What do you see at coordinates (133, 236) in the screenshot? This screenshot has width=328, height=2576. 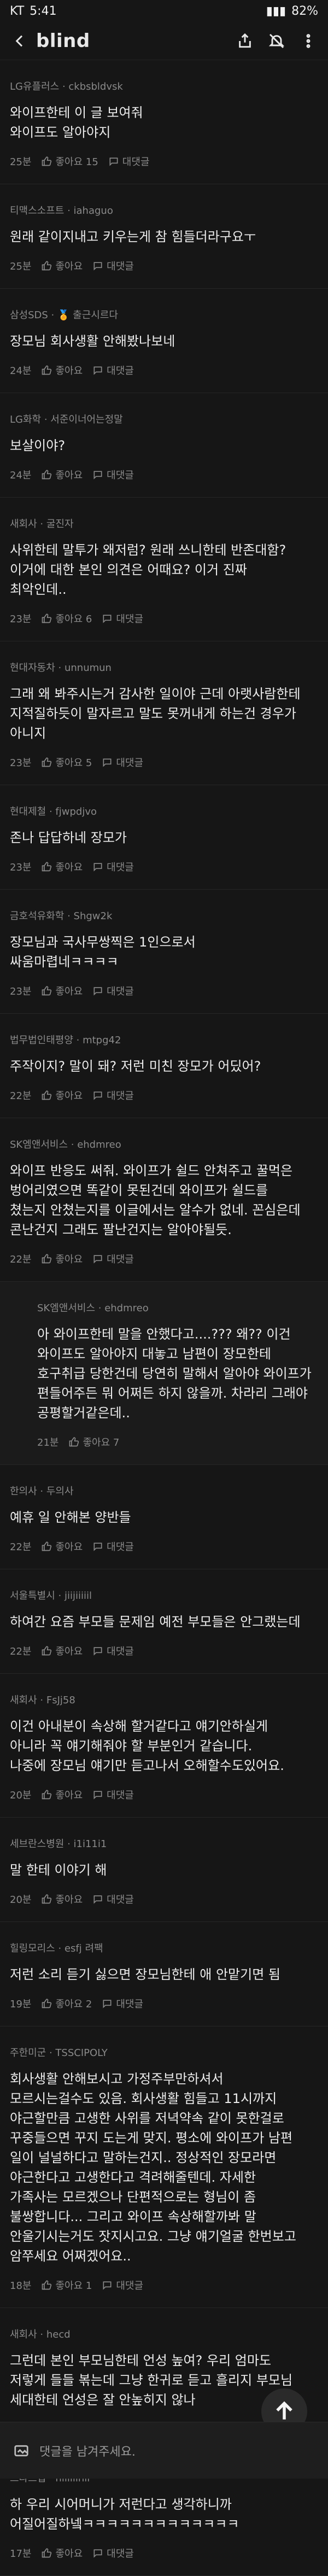 I see `comment-text: 원래 같이지내고 키우는게 참 힘들더라구요ㅜ` at bounding box center [133, 236].